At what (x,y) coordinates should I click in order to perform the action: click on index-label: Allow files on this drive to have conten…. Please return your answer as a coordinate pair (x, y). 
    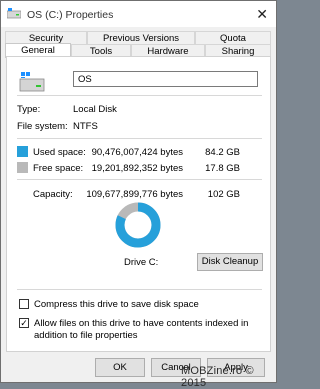
    Looking at the image, I should click on (141, 329).